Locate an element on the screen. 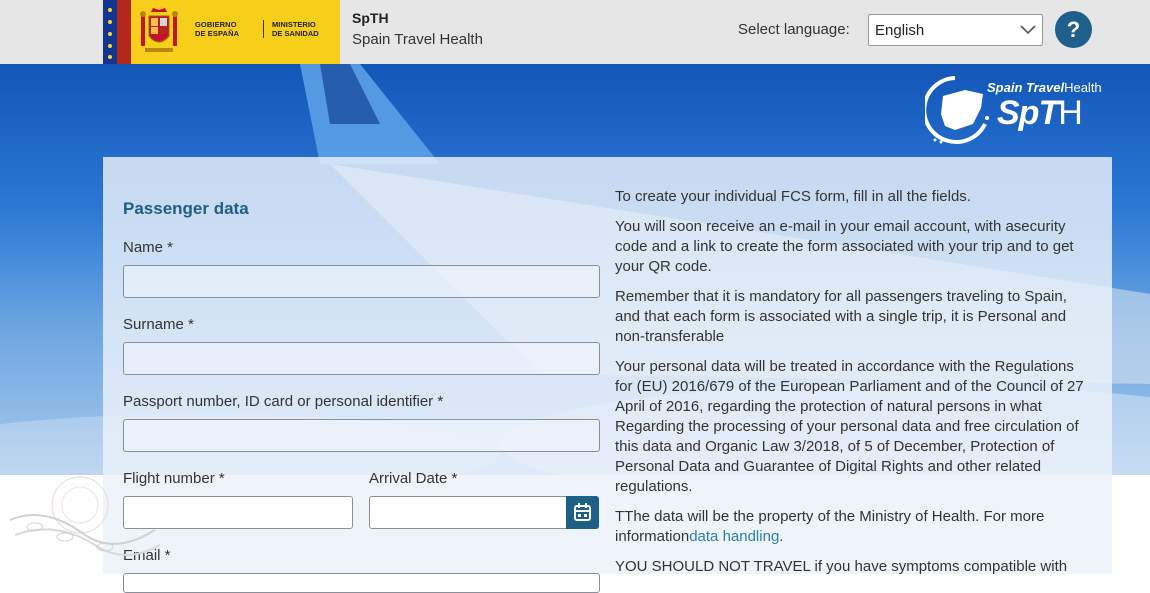 Image resolution: width=1150 pixels, height=593 pixels. ministry-name: MINISTERIO DE SANIDAD is located at coordinates (291, 29).